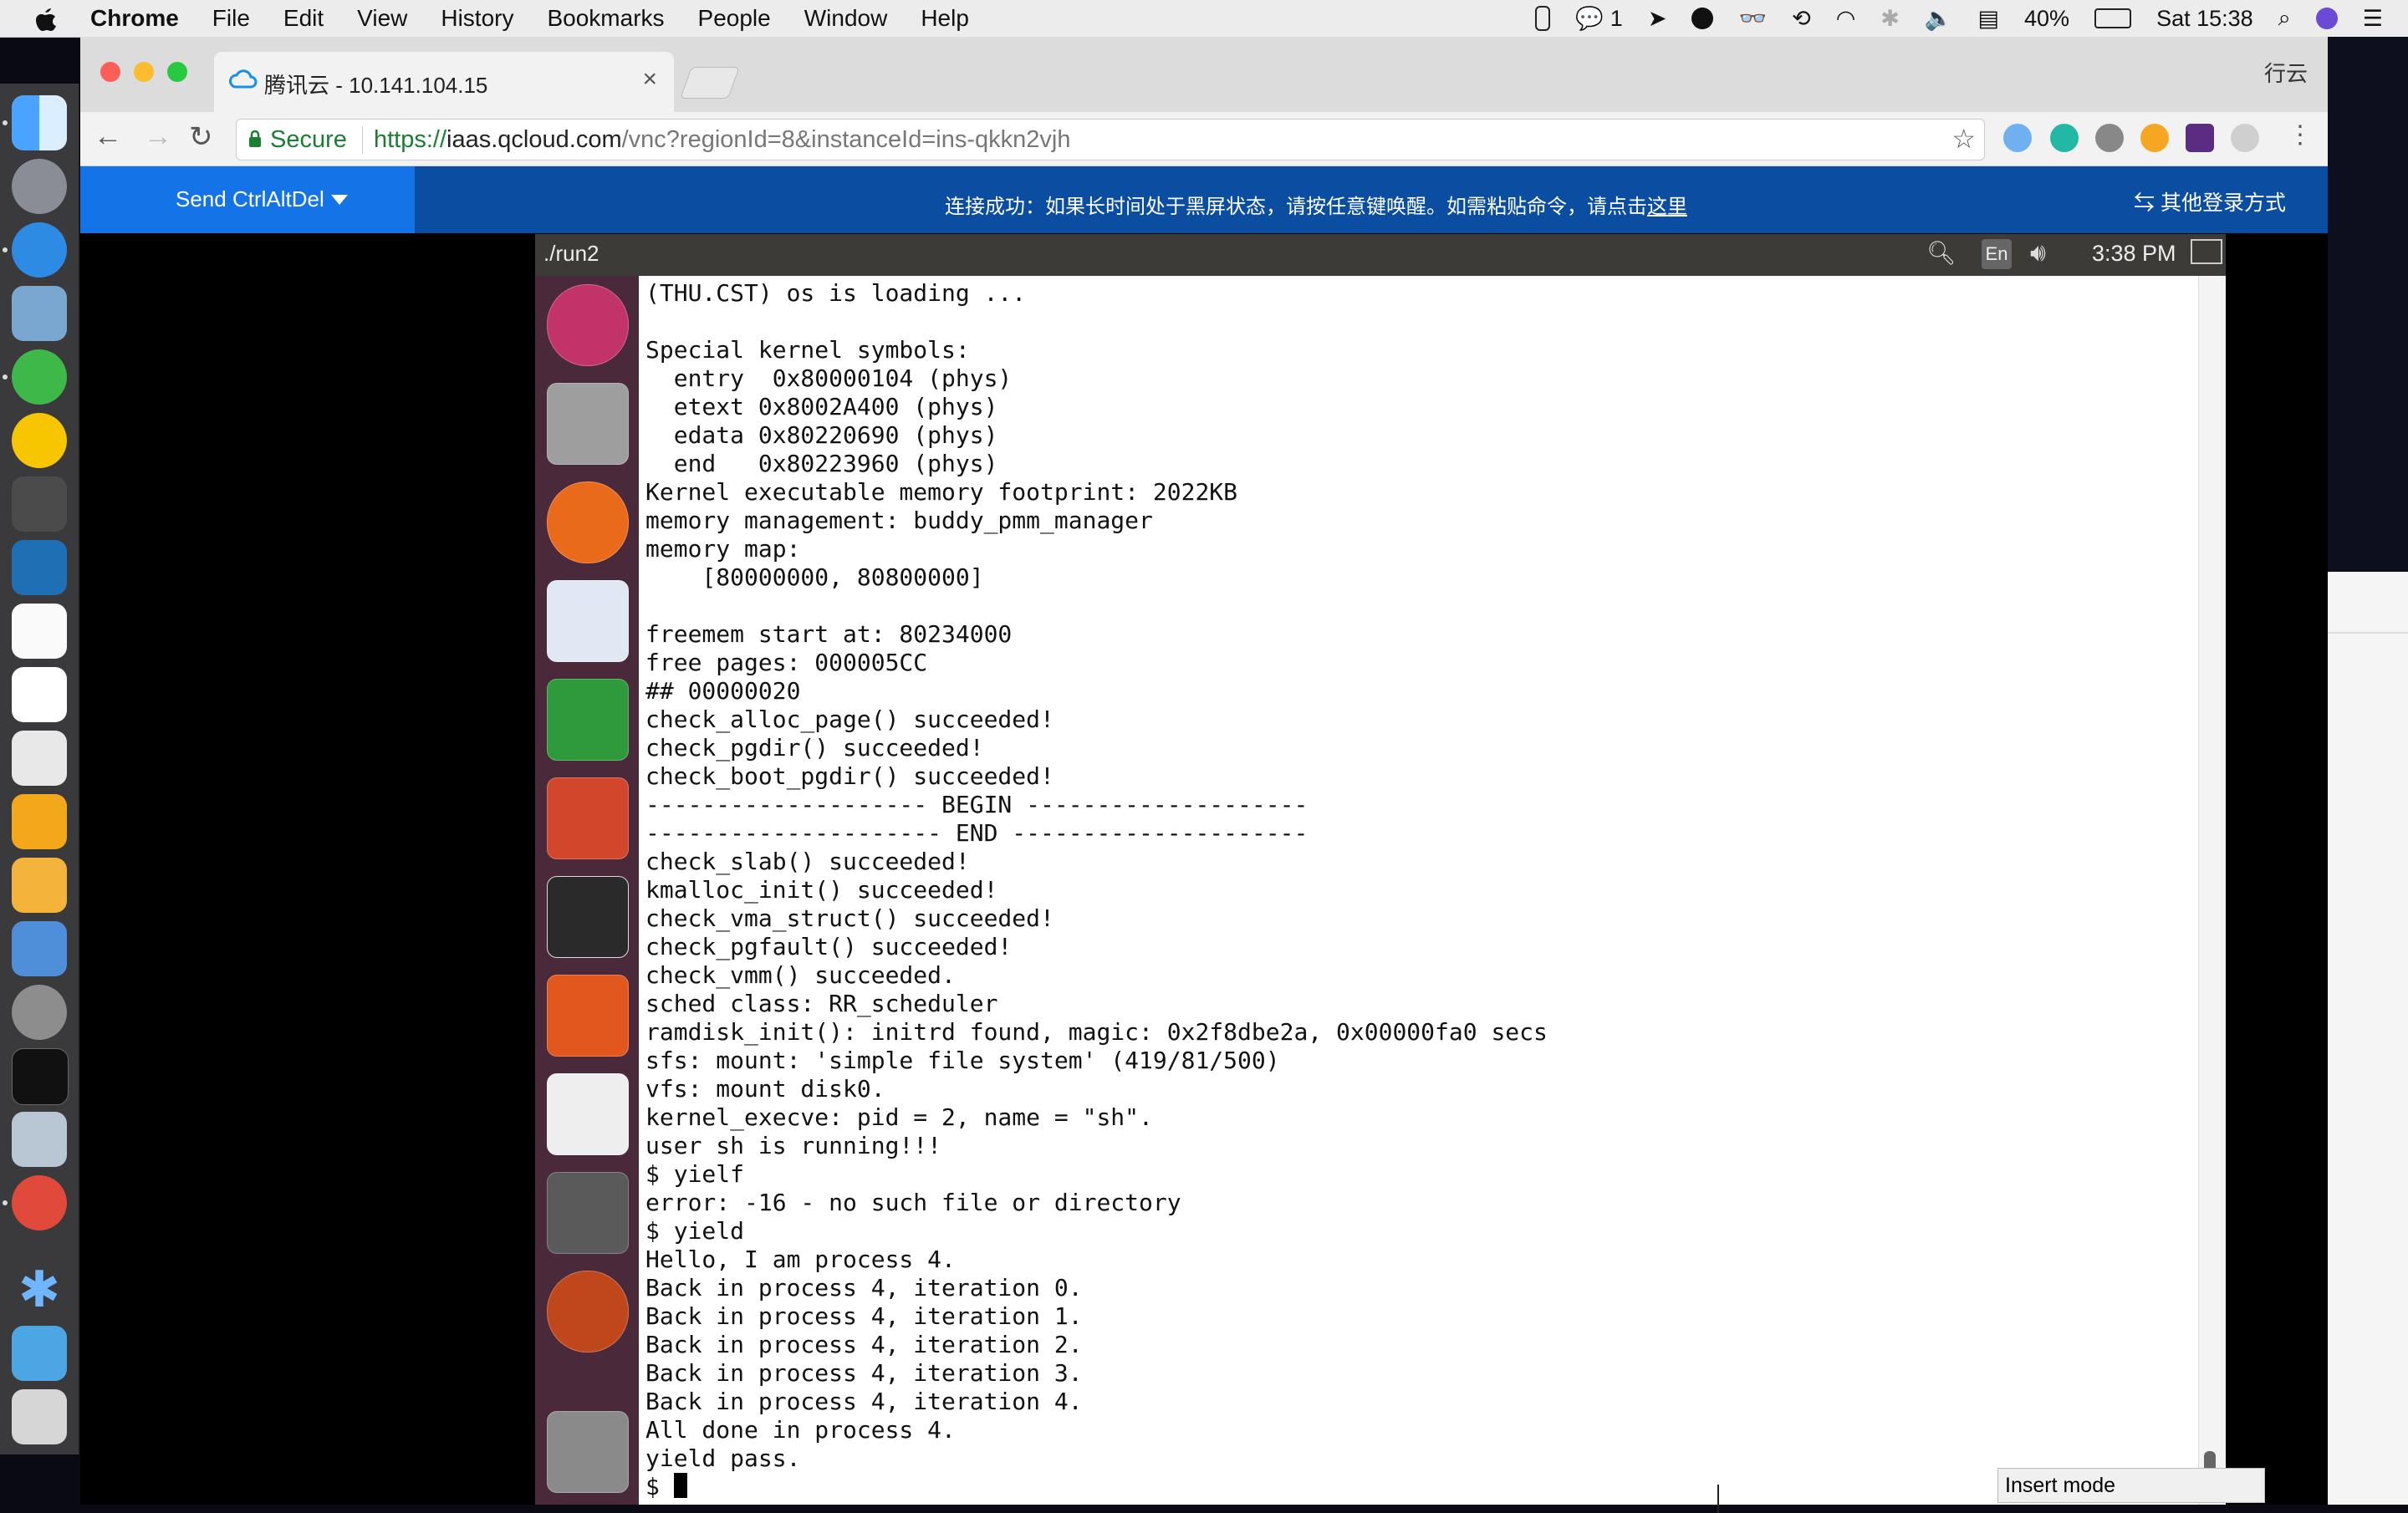  Describe the element at coordinates (231, 18) in the screenshot. I see `menu-file: File` at that location.